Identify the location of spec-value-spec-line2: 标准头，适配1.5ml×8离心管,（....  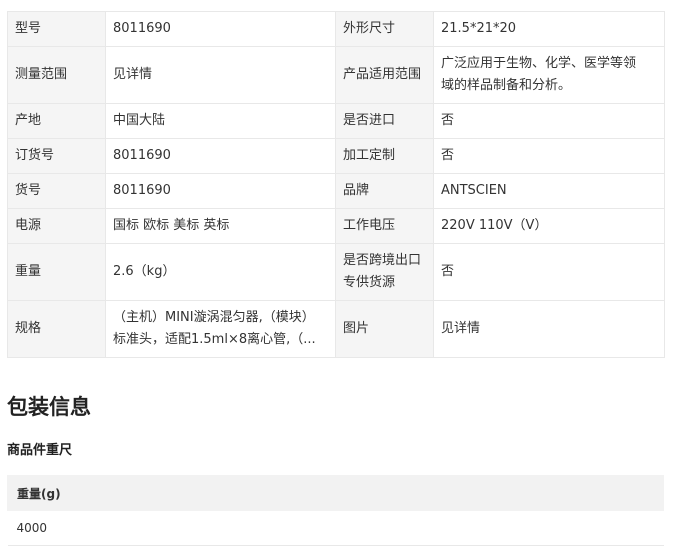
(214, 339).